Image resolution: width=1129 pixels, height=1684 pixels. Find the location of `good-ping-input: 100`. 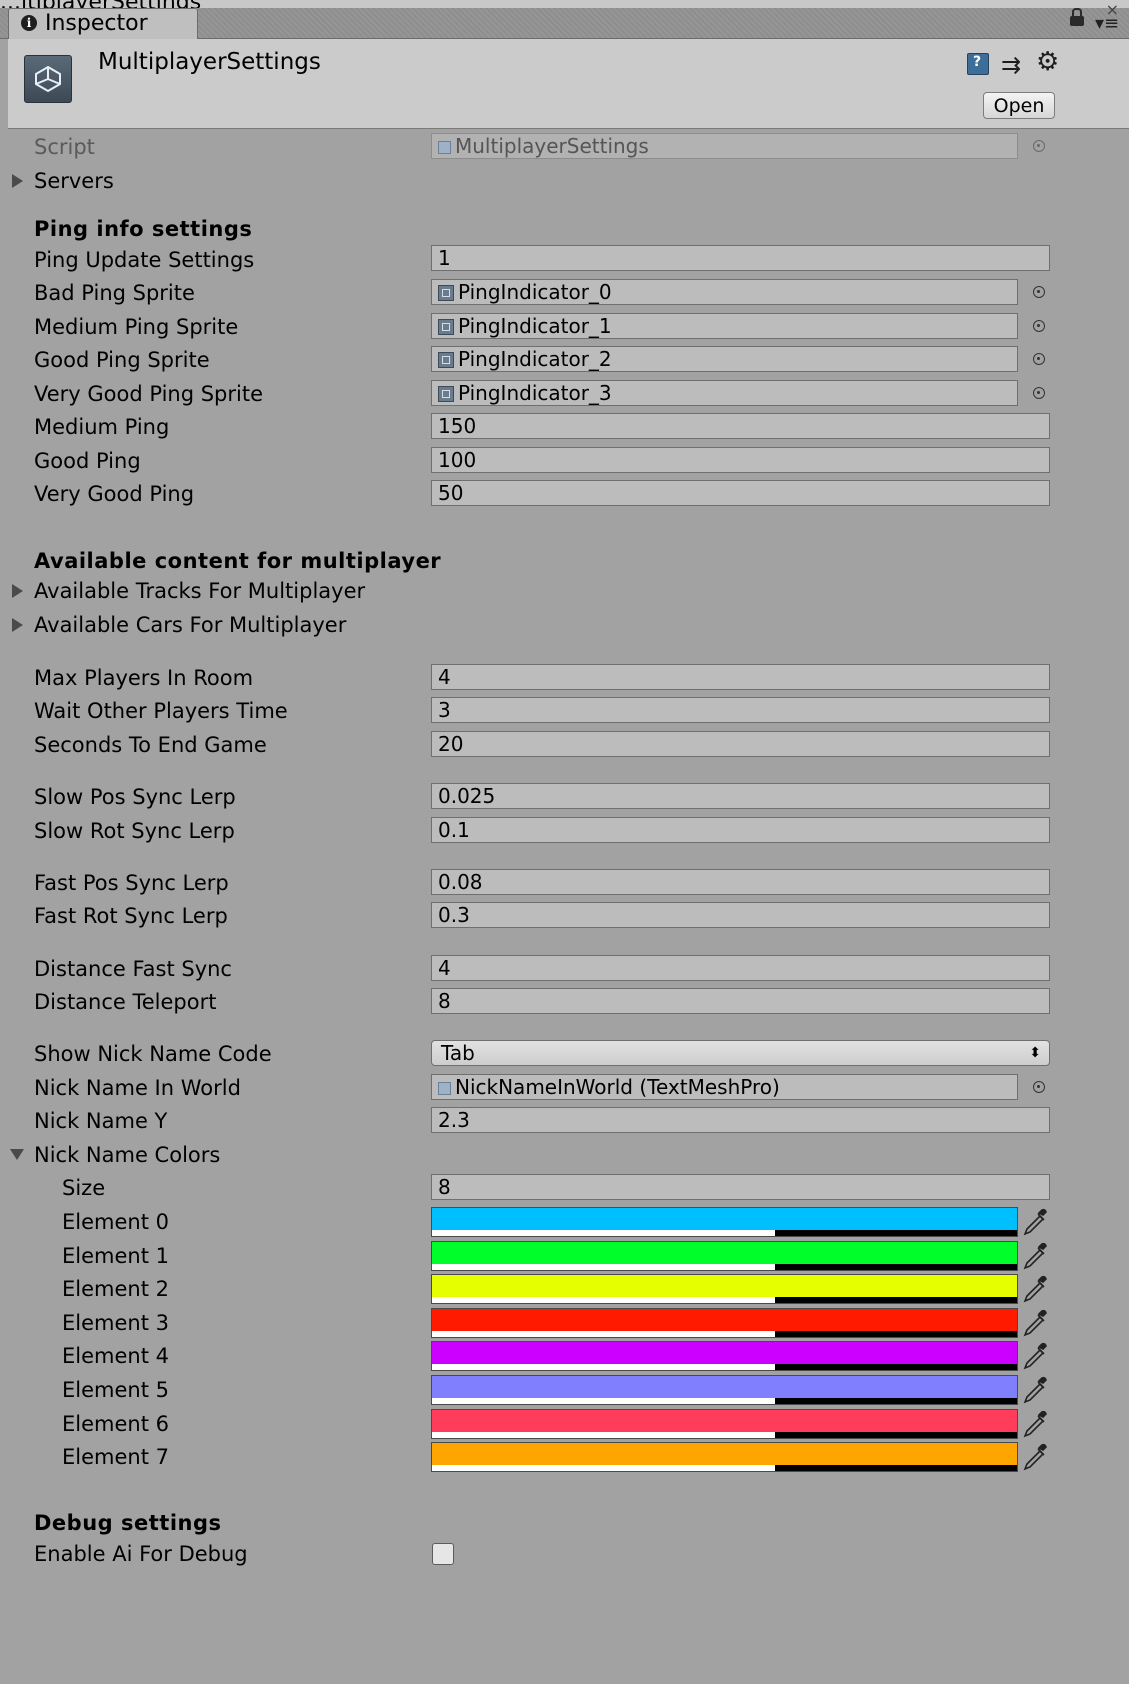

good-ping-input: 100 is located at coordinates (740, 460).